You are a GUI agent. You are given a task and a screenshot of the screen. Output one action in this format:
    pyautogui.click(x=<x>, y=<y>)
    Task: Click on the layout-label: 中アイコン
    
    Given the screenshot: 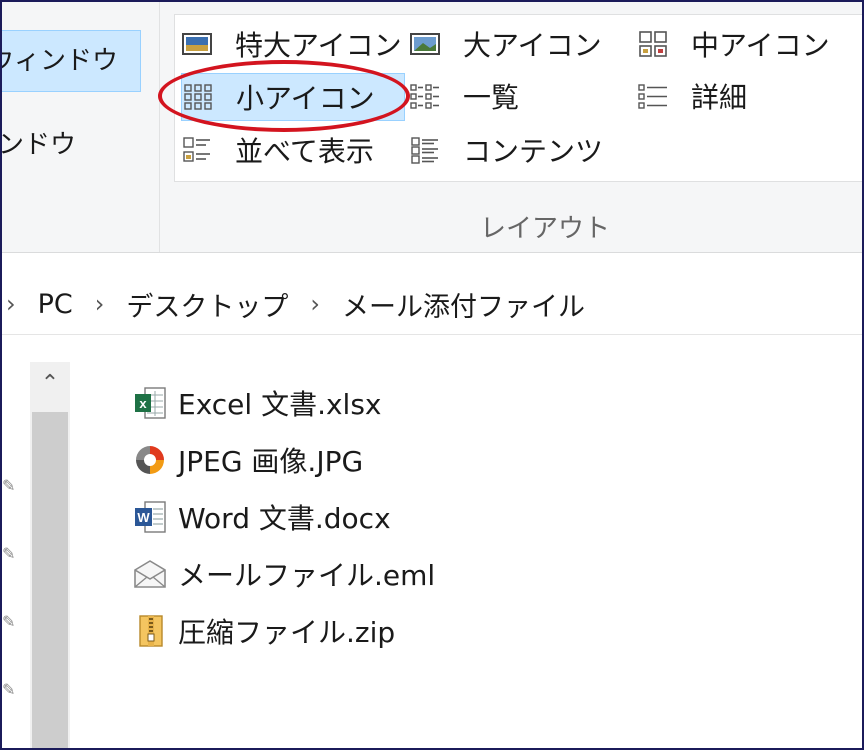 What is the action you would take?
    pyautogui.click(x=760, y=45)
    